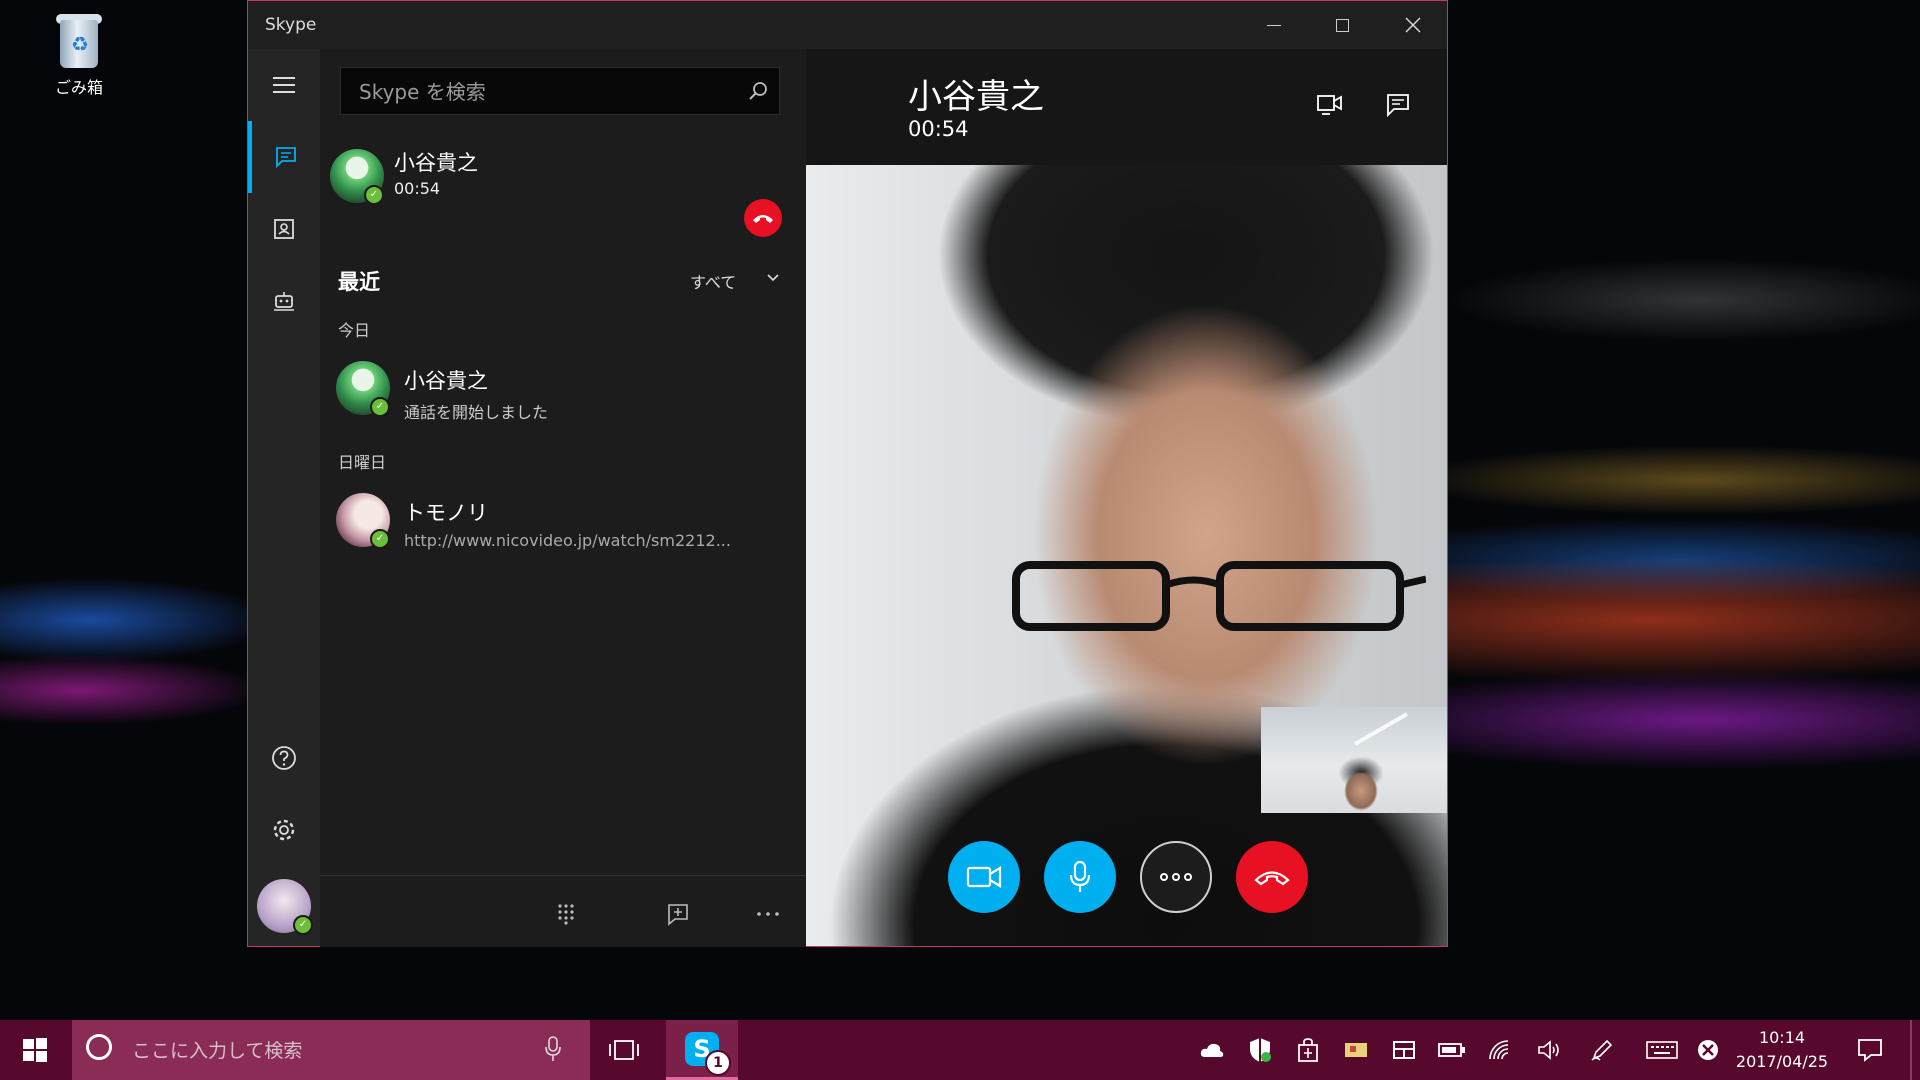  Describe the element at coordinates (773, 278) in the screenshot. I see `chevron-down-icon` at that location.